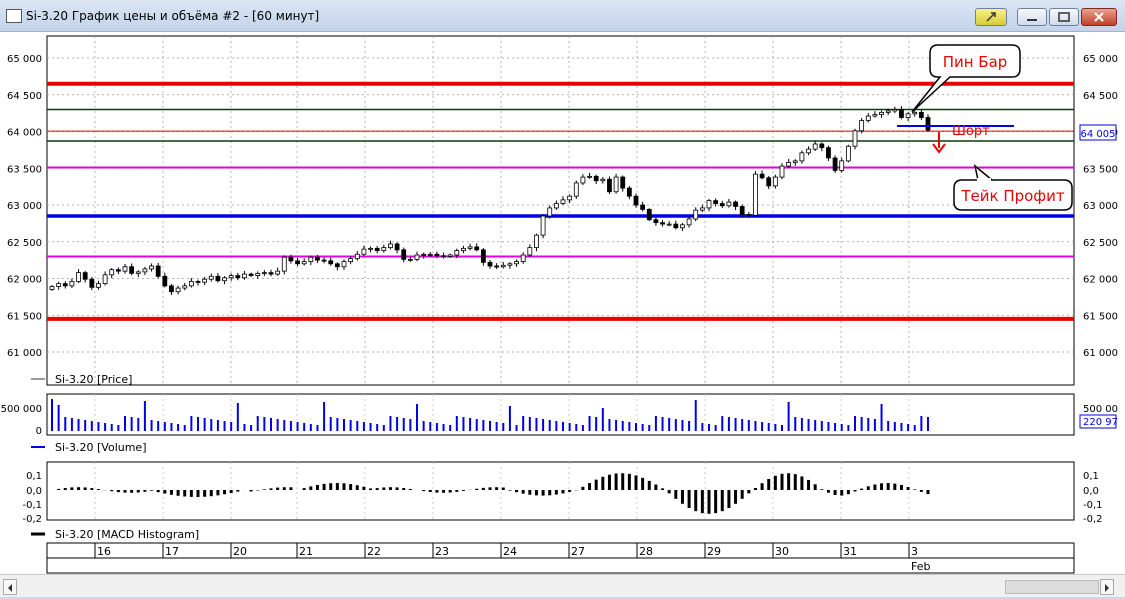 The height and width of the screenshot is (599, 1125). What do you see at coordinates (240, 551) in the screenshot?
I see `time-label: 20` at bounding box center [240, 551].